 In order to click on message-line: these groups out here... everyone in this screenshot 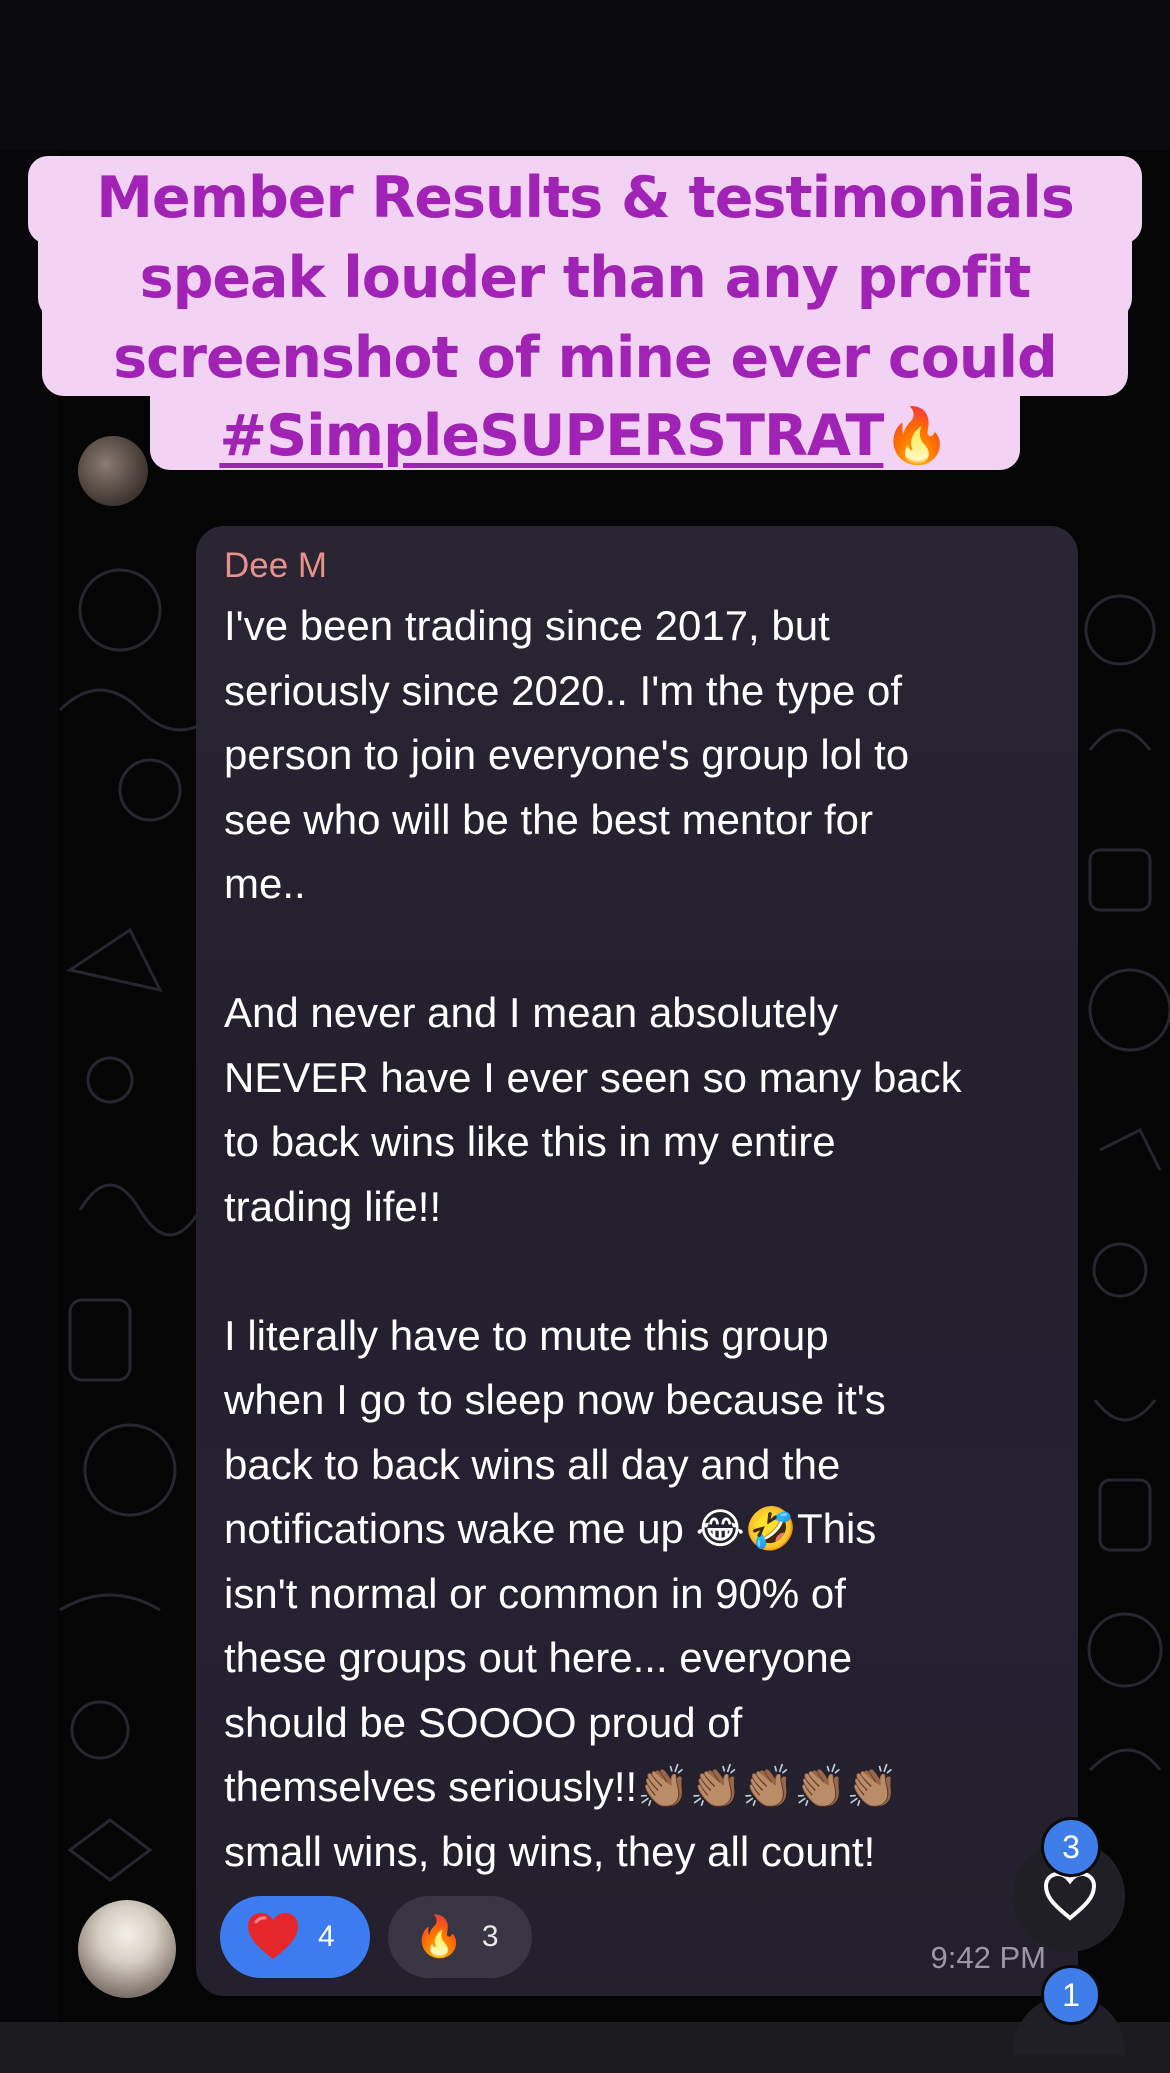, I will do `click(538, 1657)`.